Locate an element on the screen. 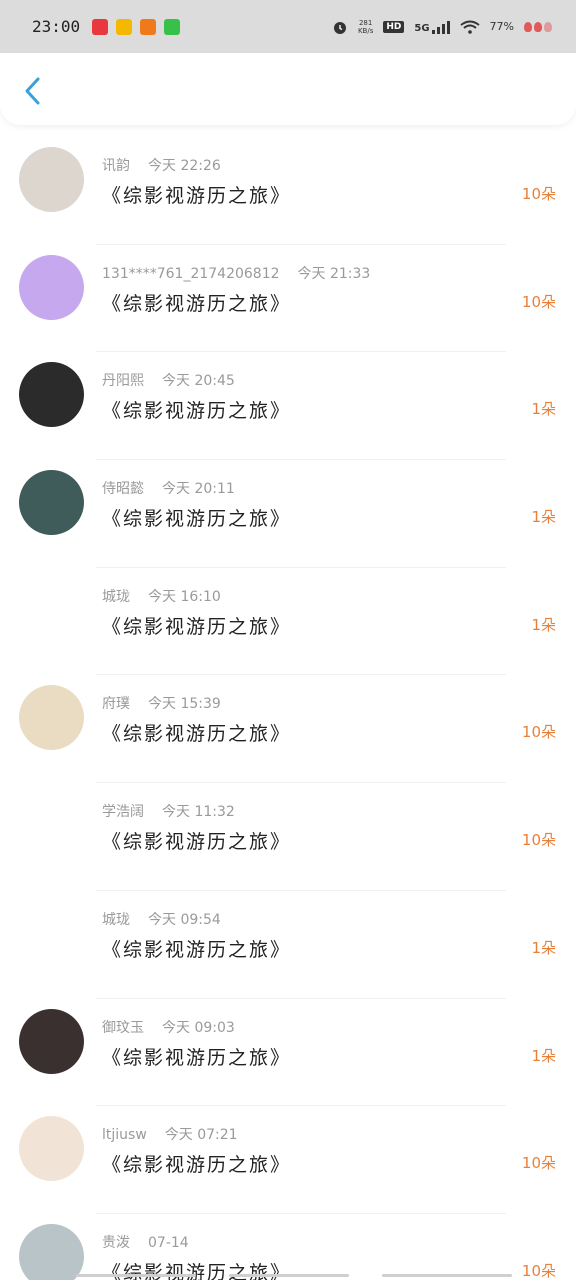 Image resolution: width=576 pixels, height=1280 pixels. list-item: 府璞 今天 15:39 《综影视游历之旅》 10朵 is located at coordinates (288, 729).